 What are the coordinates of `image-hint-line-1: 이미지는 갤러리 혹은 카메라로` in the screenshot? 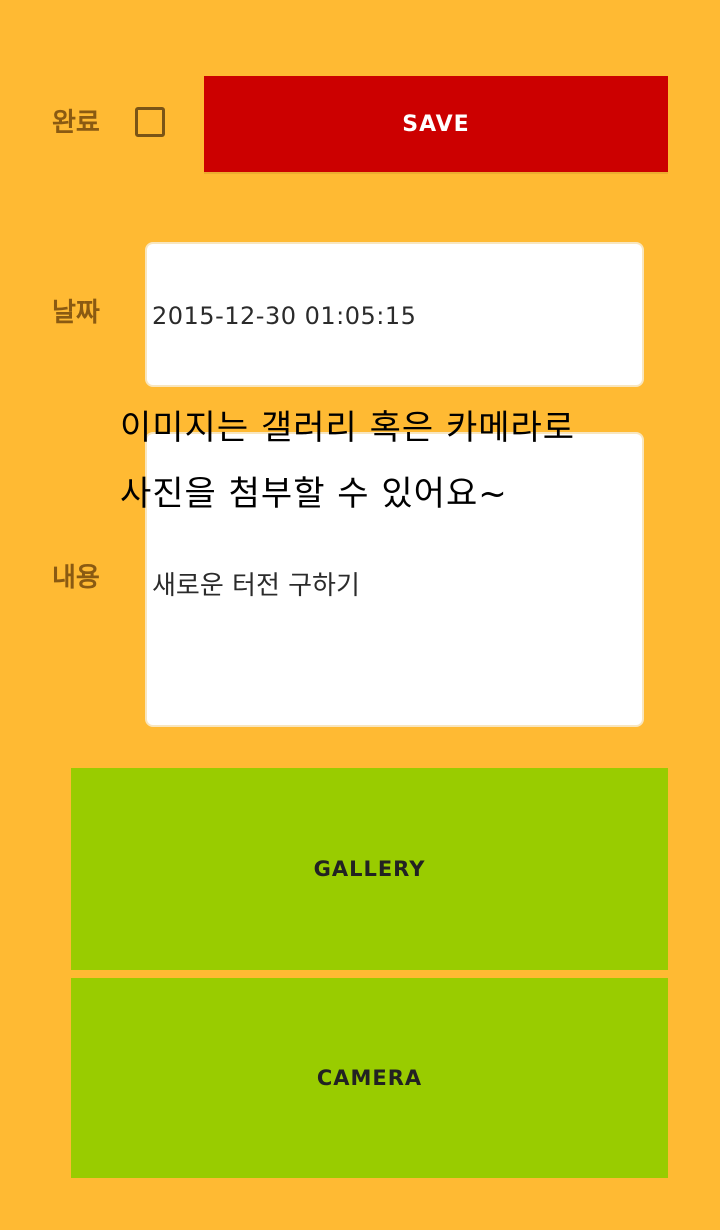 It's located at (348, 428).